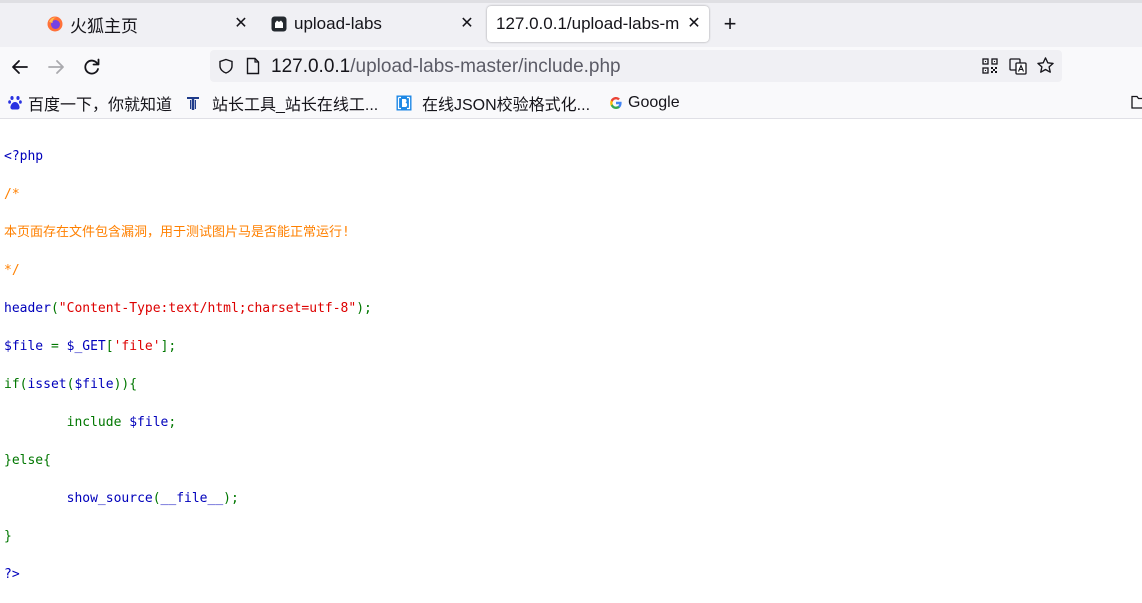  I want to click on code-token: if(, so click(16, 384).